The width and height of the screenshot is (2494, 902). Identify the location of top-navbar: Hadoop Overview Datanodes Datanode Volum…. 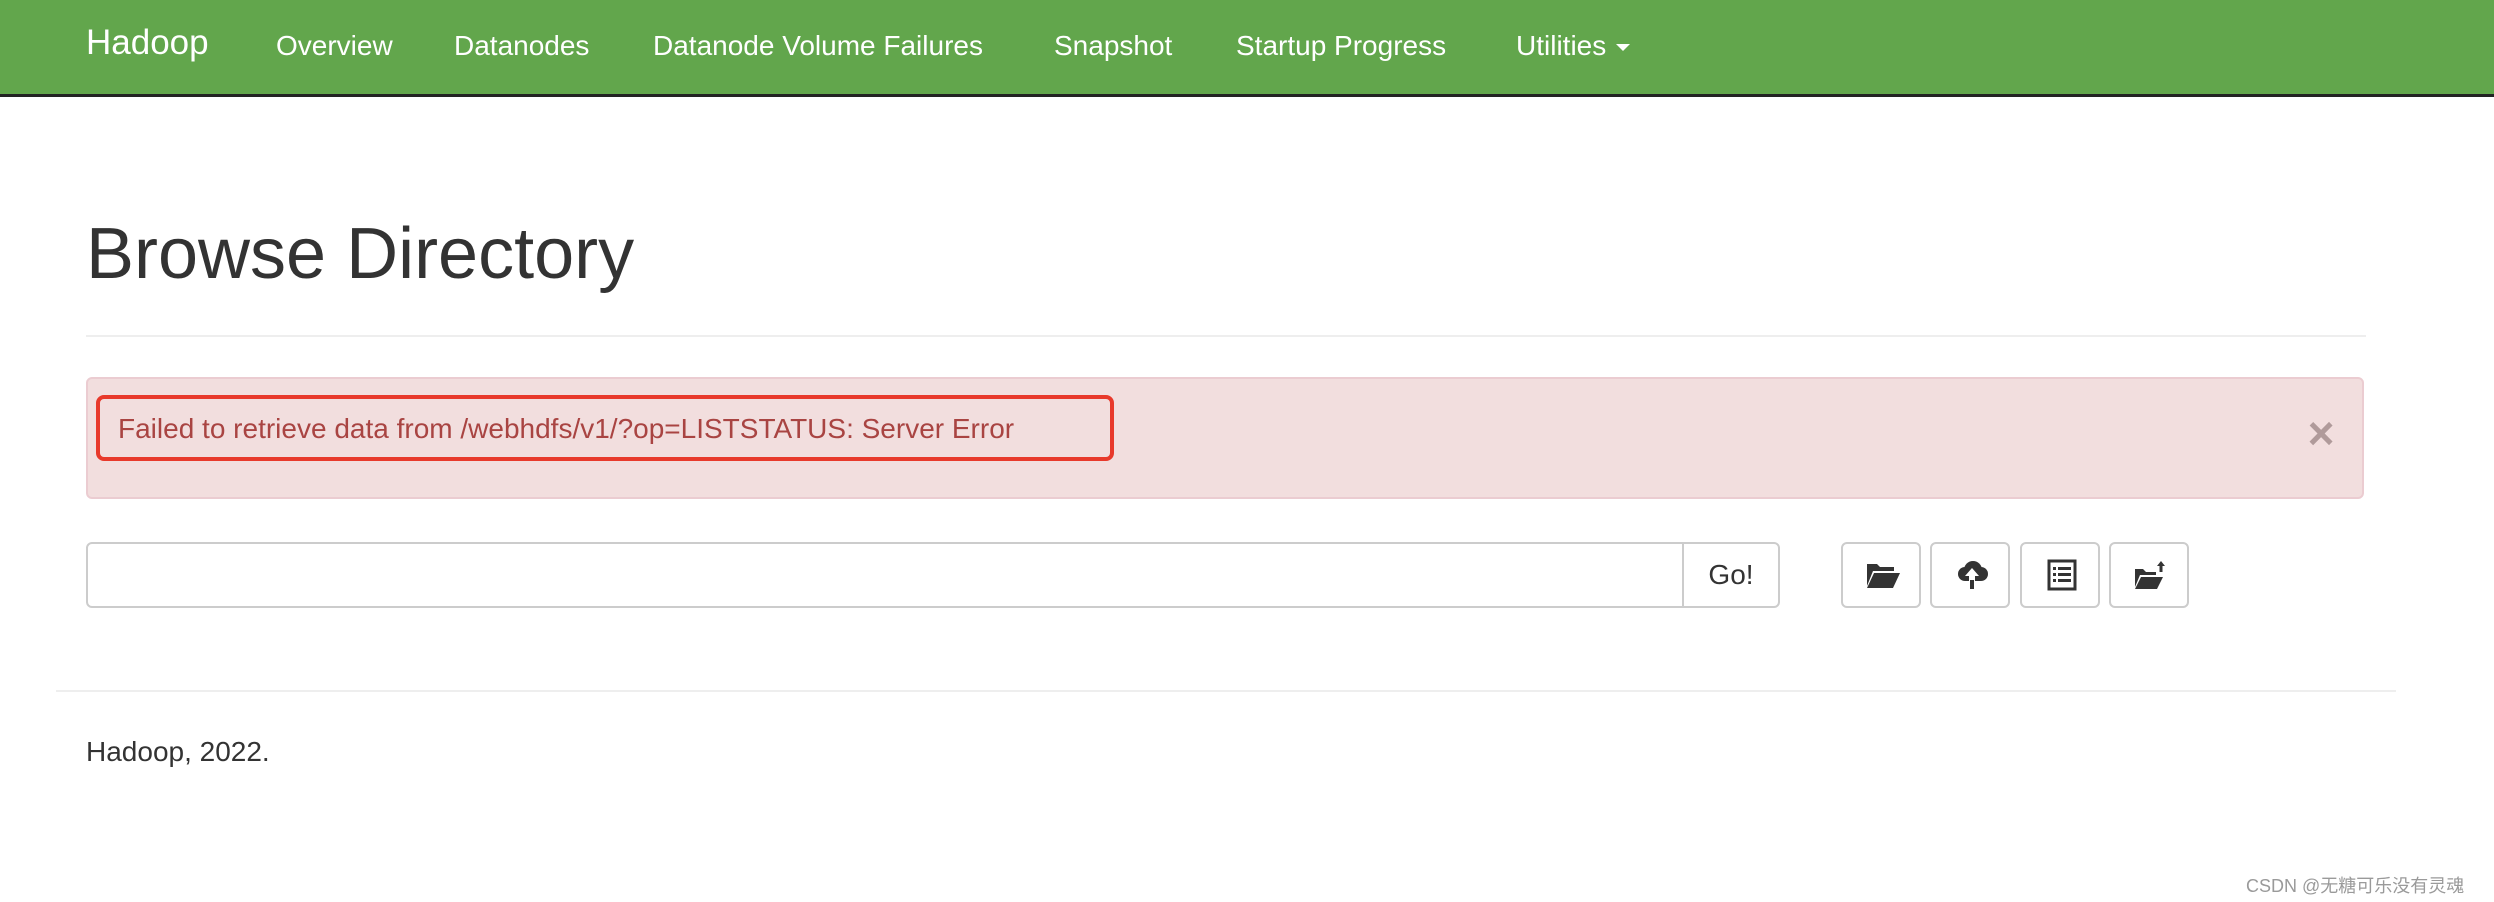
(1247, 48).